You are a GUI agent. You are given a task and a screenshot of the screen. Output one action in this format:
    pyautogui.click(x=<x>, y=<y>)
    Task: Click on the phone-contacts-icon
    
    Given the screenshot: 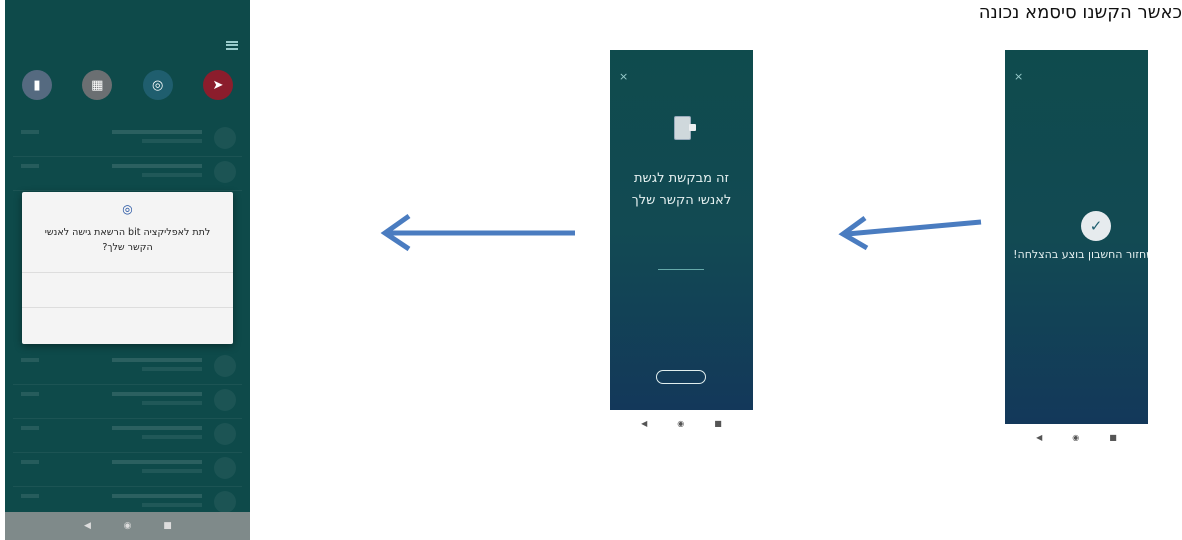 What is the action you would take?
    pyautogui.click(x=685, y=128)
    